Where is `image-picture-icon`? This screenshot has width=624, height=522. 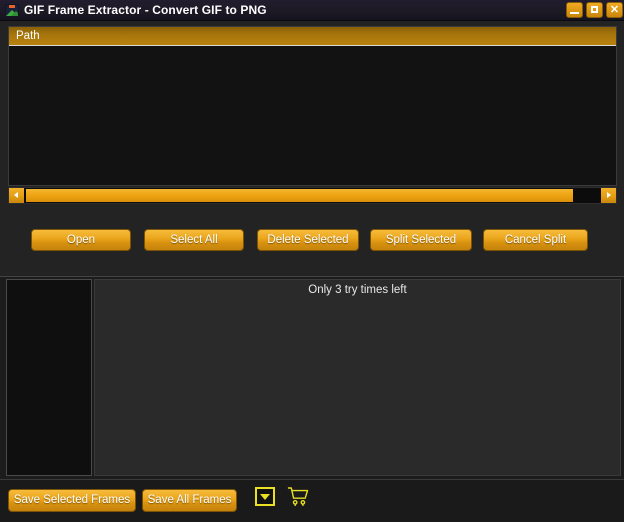
image-picture-icon is located at coordinates (12, 10).